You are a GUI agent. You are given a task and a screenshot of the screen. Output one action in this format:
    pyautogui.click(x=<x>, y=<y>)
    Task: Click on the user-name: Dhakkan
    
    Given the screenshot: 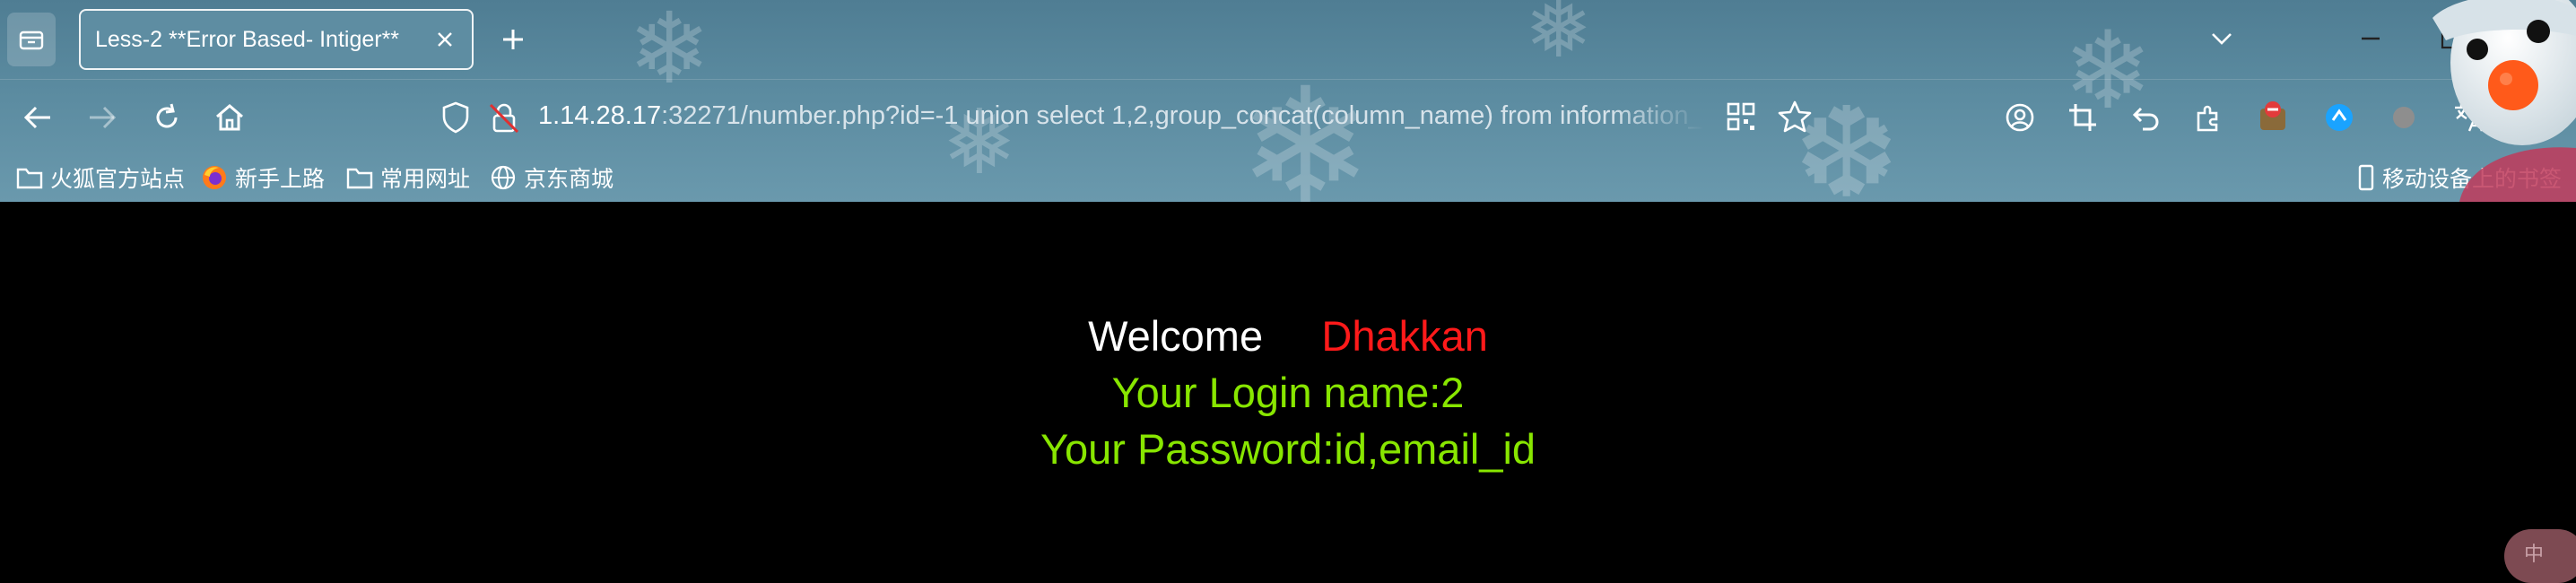 What is the action you would take?
    pyautogui.click(x=1404, y=336)
    